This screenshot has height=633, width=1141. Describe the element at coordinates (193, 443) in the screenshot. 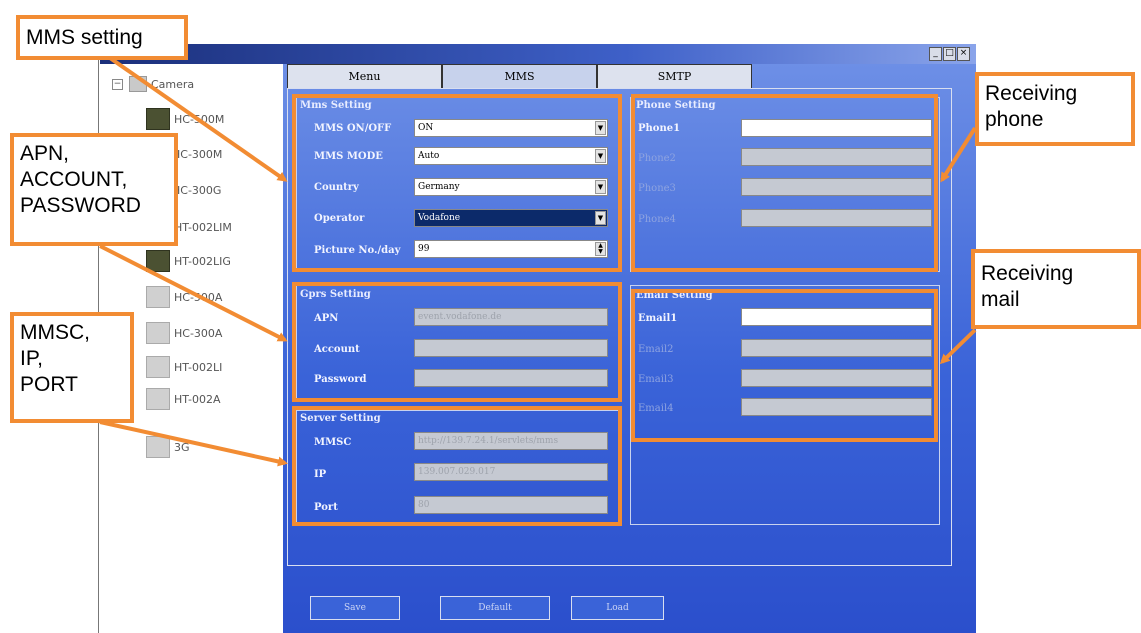

I see `arrow-mmsc` at that location.